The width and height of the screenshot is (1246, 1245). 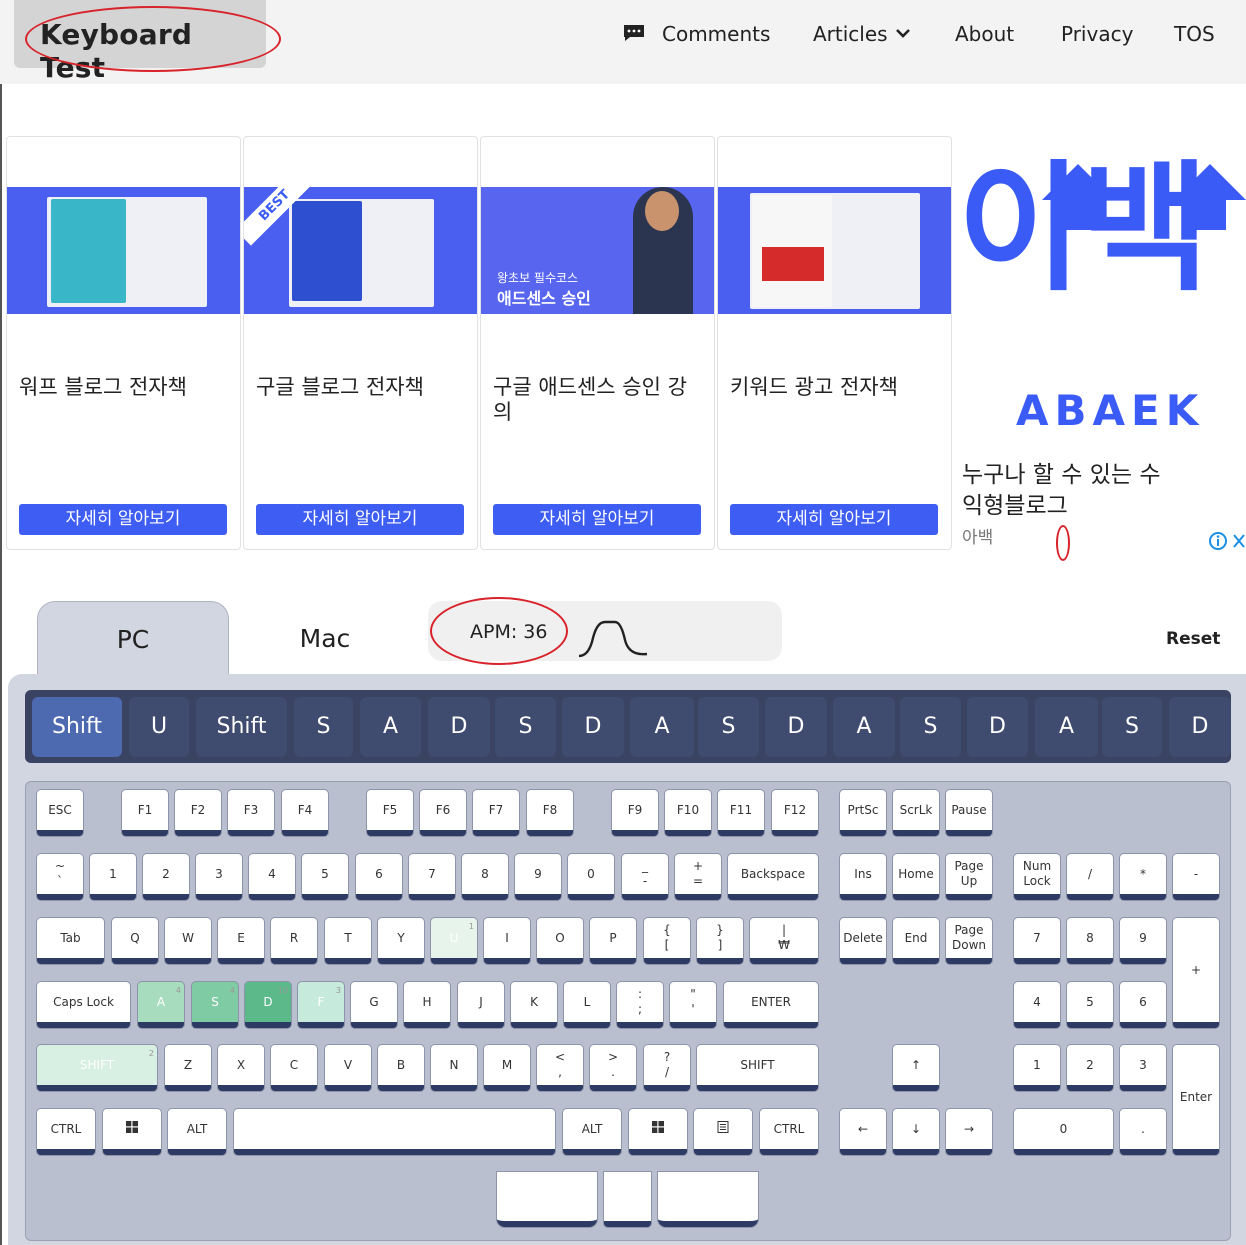 I want to click on key-lwin, so click(x=132, y=1132).